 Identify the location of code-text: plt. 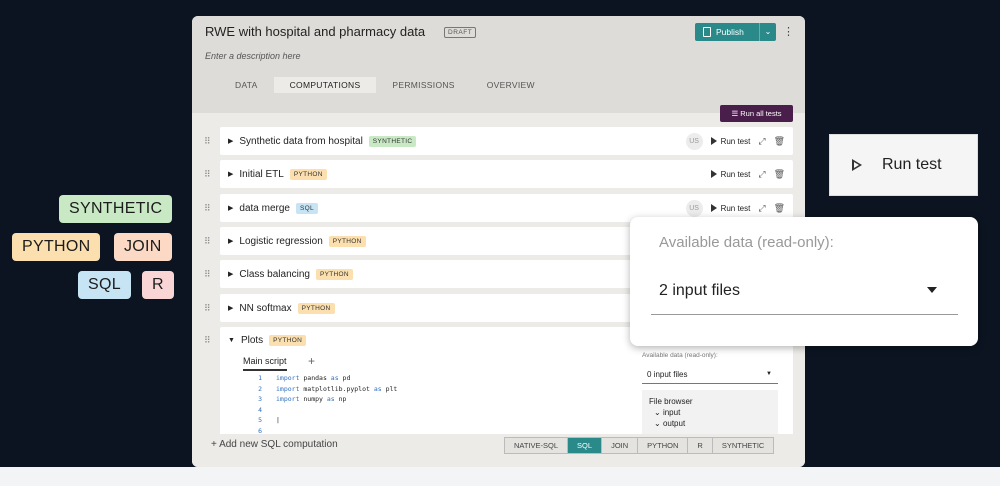
(389, 388).